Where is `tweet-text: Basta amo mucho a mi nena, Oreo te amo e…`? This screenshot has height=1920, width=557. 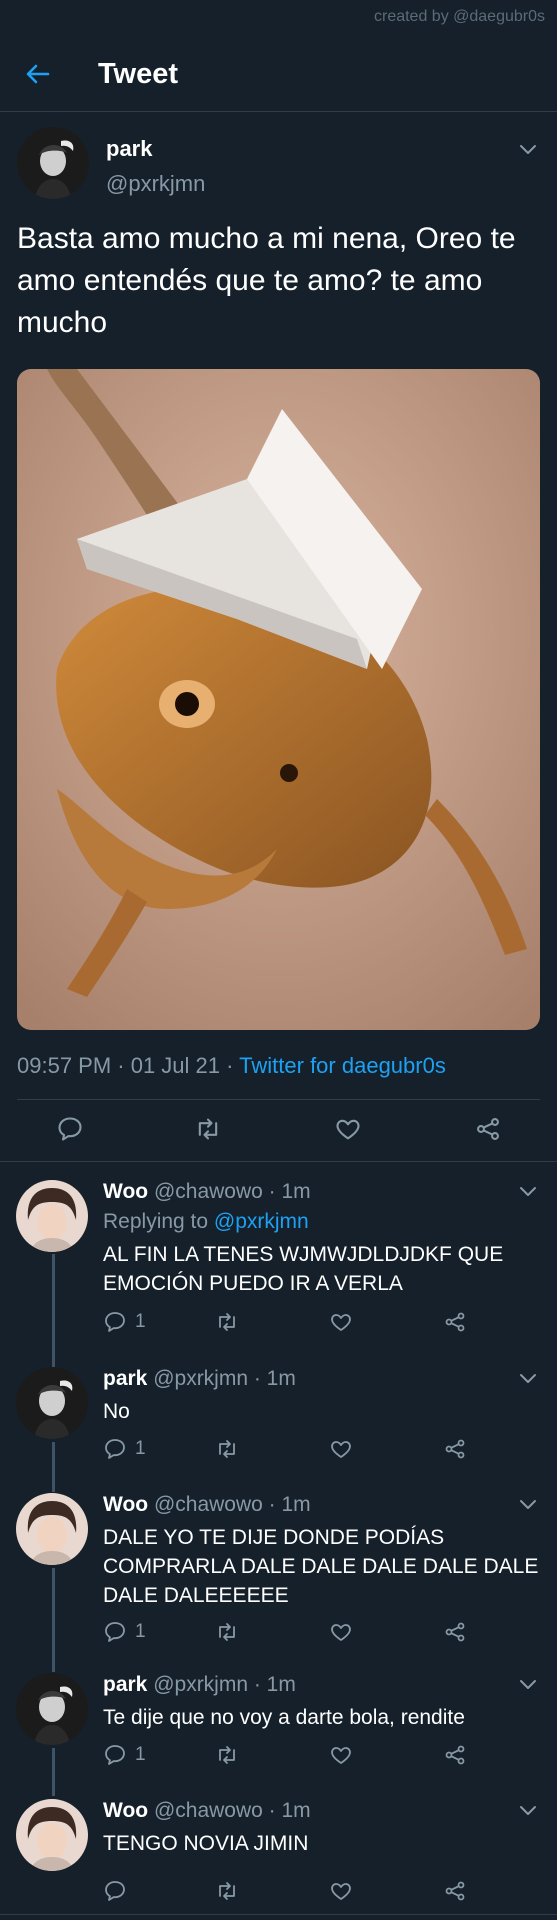
tweet-text: Basta amo mucho a mi nena, Oreo te amo e… is located at coordinates (266, 280).